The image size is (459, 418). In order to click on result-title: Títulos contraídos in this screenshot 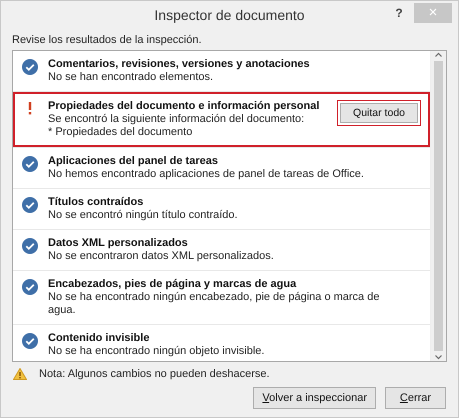, I will do `click(96, 202)`.